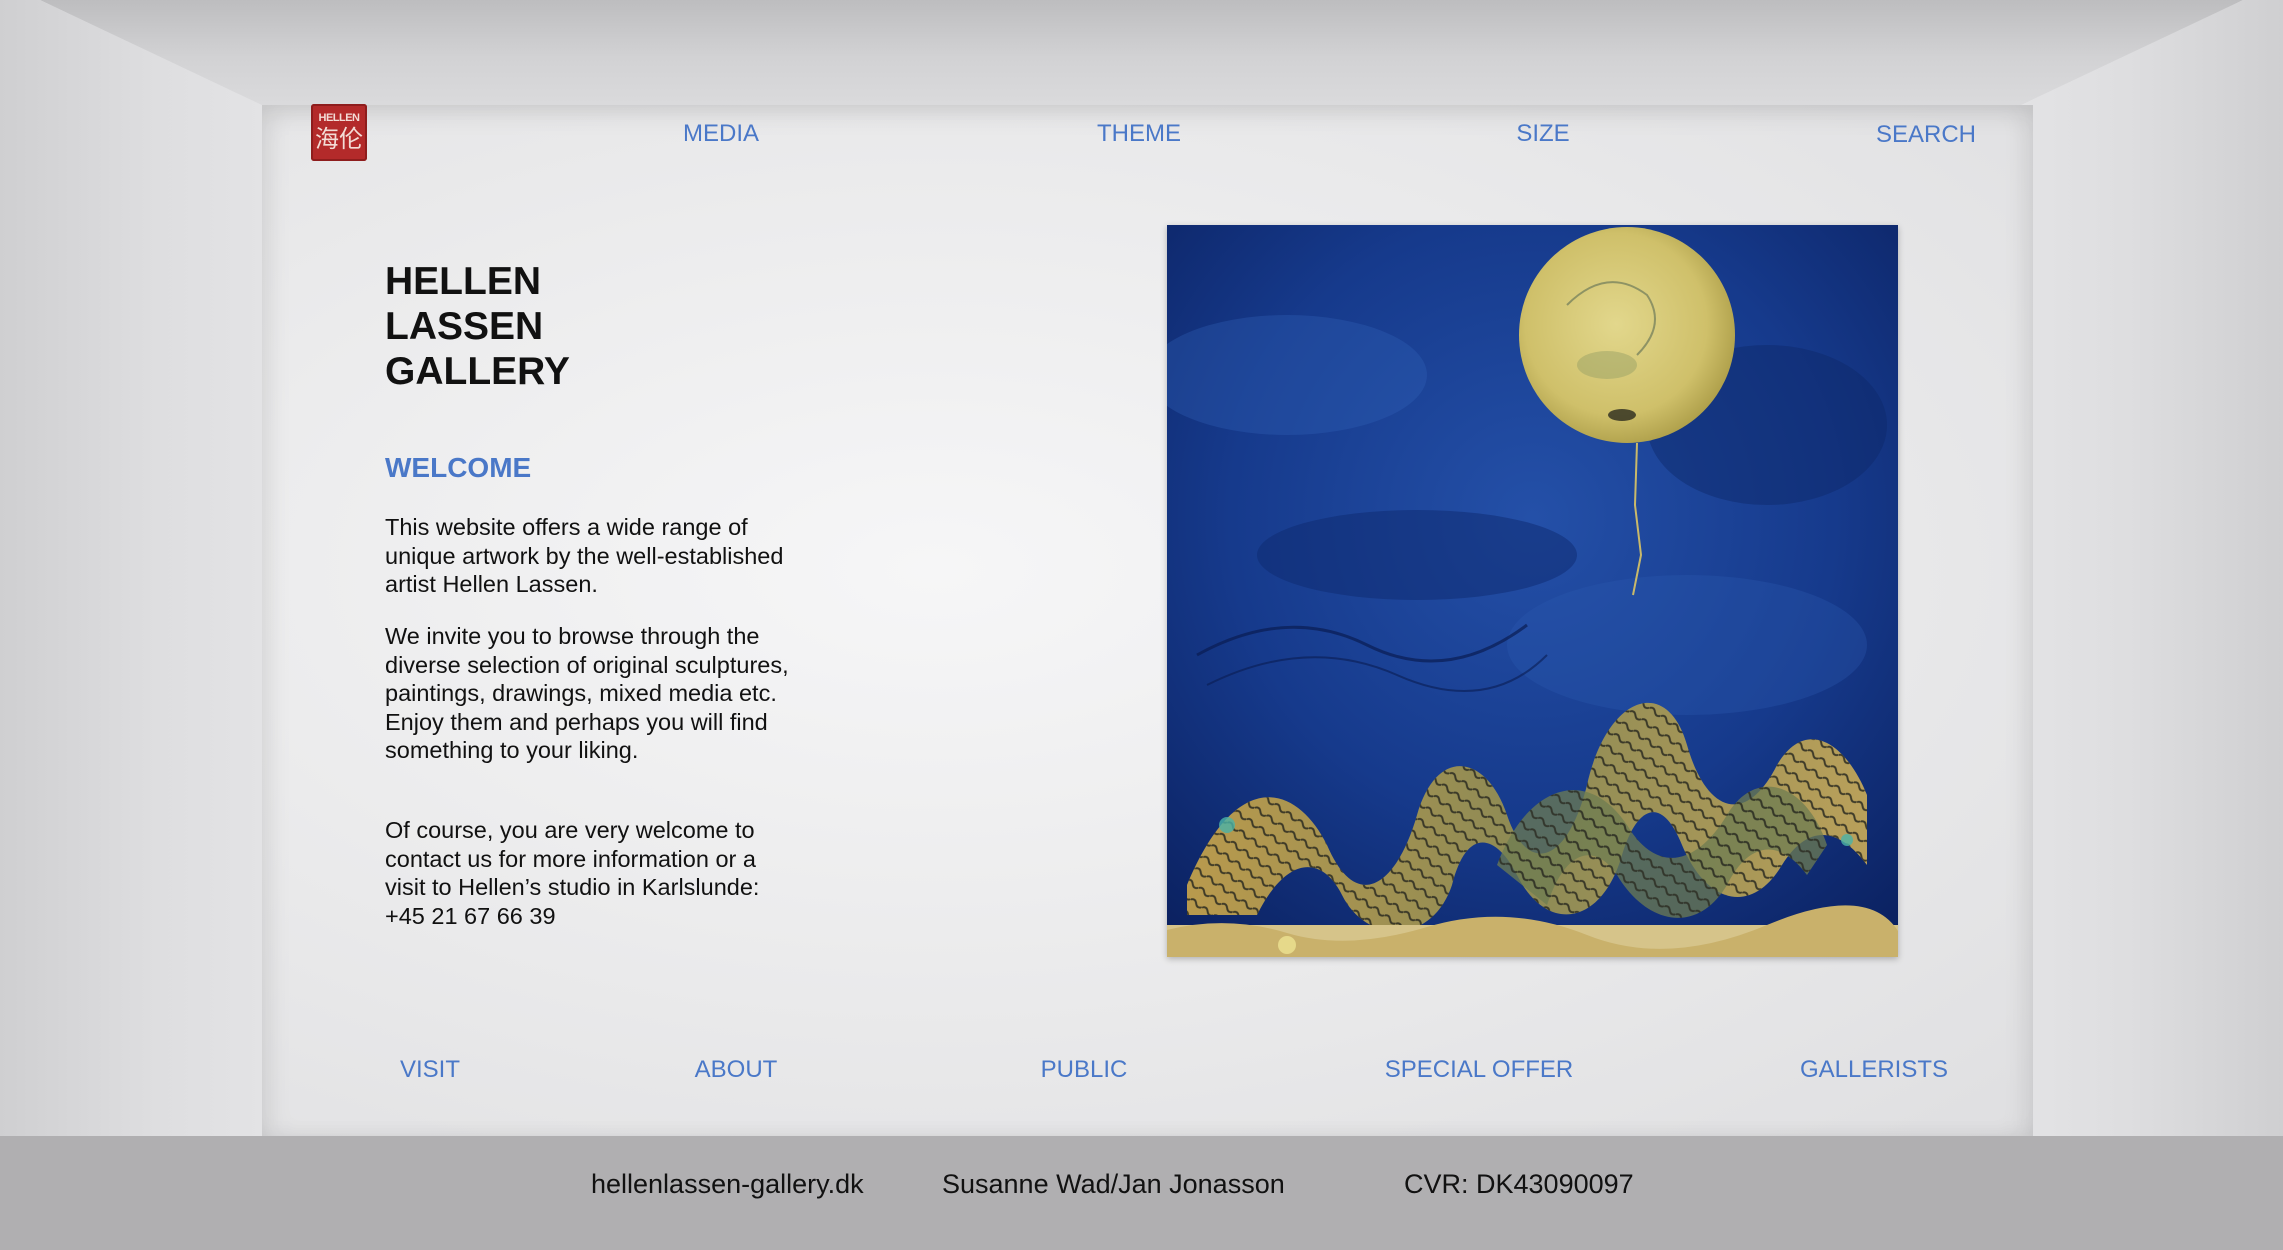 The image size is (2283, 1250). What do you see at coordinates (1479, 1070) in the screenshot?
I see `nav-special-offer: SPECIAL OFFER` at bounding box center [1479, 1070].